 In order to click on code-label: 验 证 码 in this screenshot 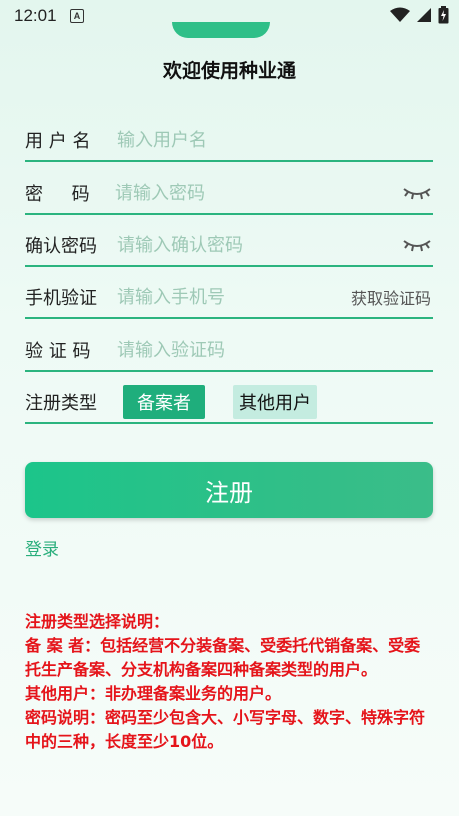, I will do `click(58, 351)`.